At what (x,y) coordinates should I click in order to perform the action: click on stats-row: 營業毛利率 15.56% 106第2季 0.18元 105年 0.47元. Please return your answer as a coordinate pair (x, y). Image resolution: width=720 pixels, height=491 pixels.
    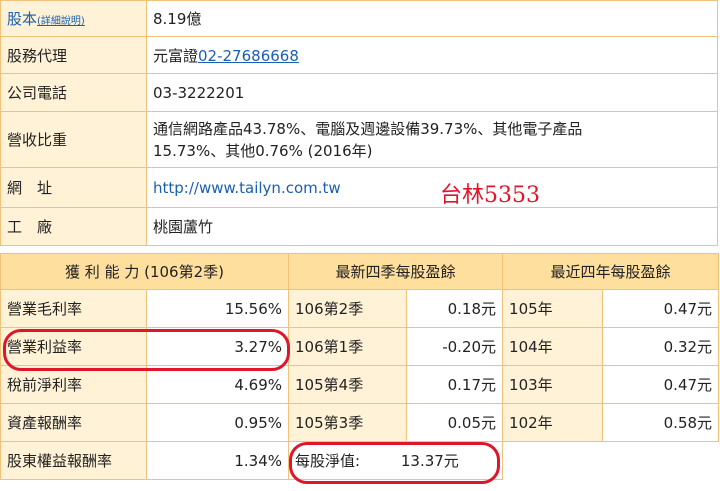
    Looking at the image, I should click on (360, 308).